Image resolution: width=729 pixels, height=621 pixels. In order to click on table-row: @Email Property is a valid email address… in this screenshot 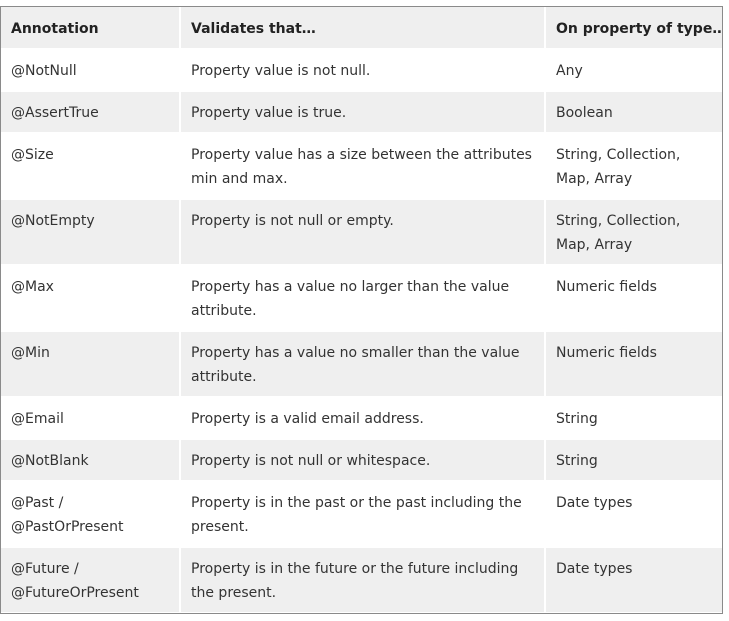, I will do `click(361, 419)`.